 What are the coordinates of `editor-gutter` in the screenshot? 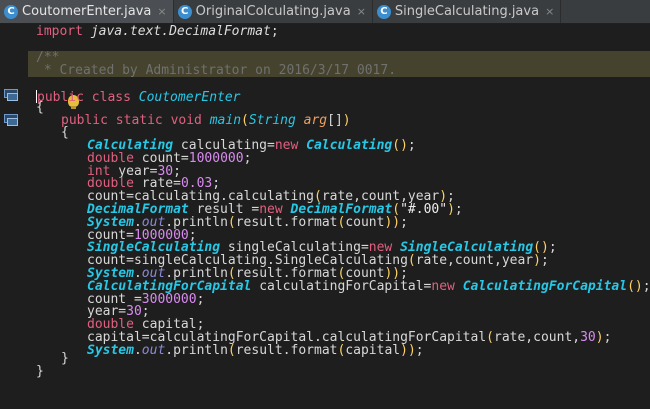 It's located at (14, 216).